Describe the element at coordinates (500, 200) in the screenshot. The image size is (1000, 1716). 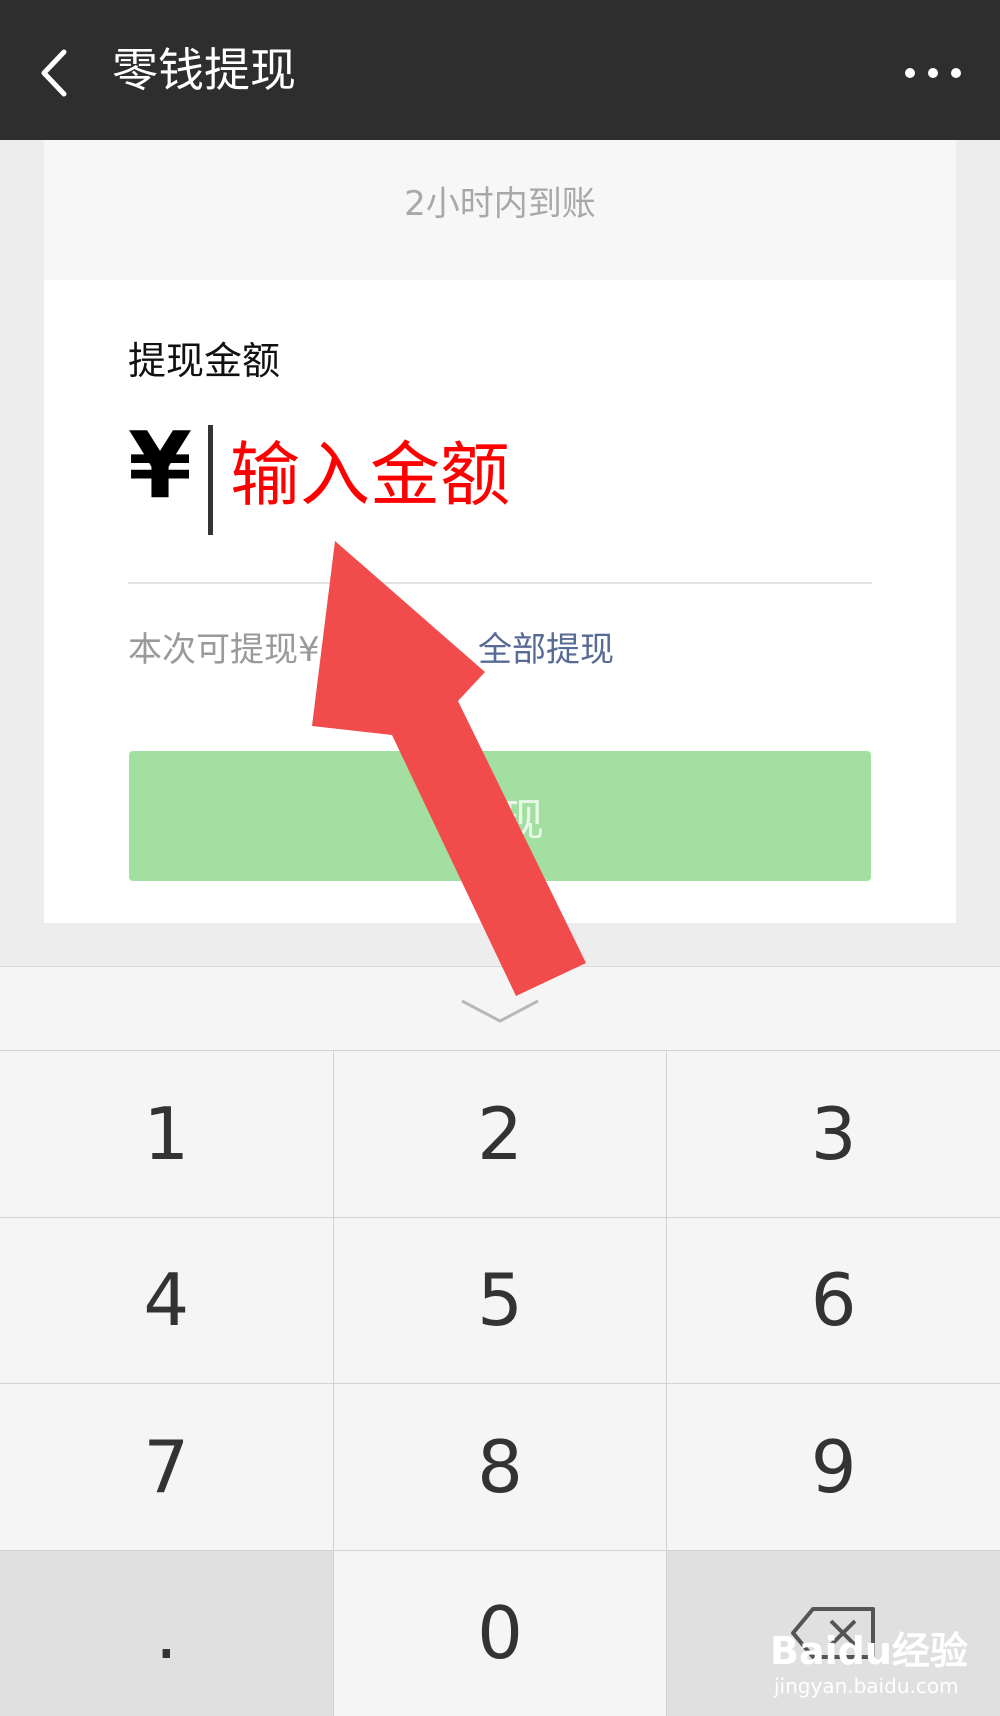
I see `arrival-time-note: 2小时内到账` at that location.